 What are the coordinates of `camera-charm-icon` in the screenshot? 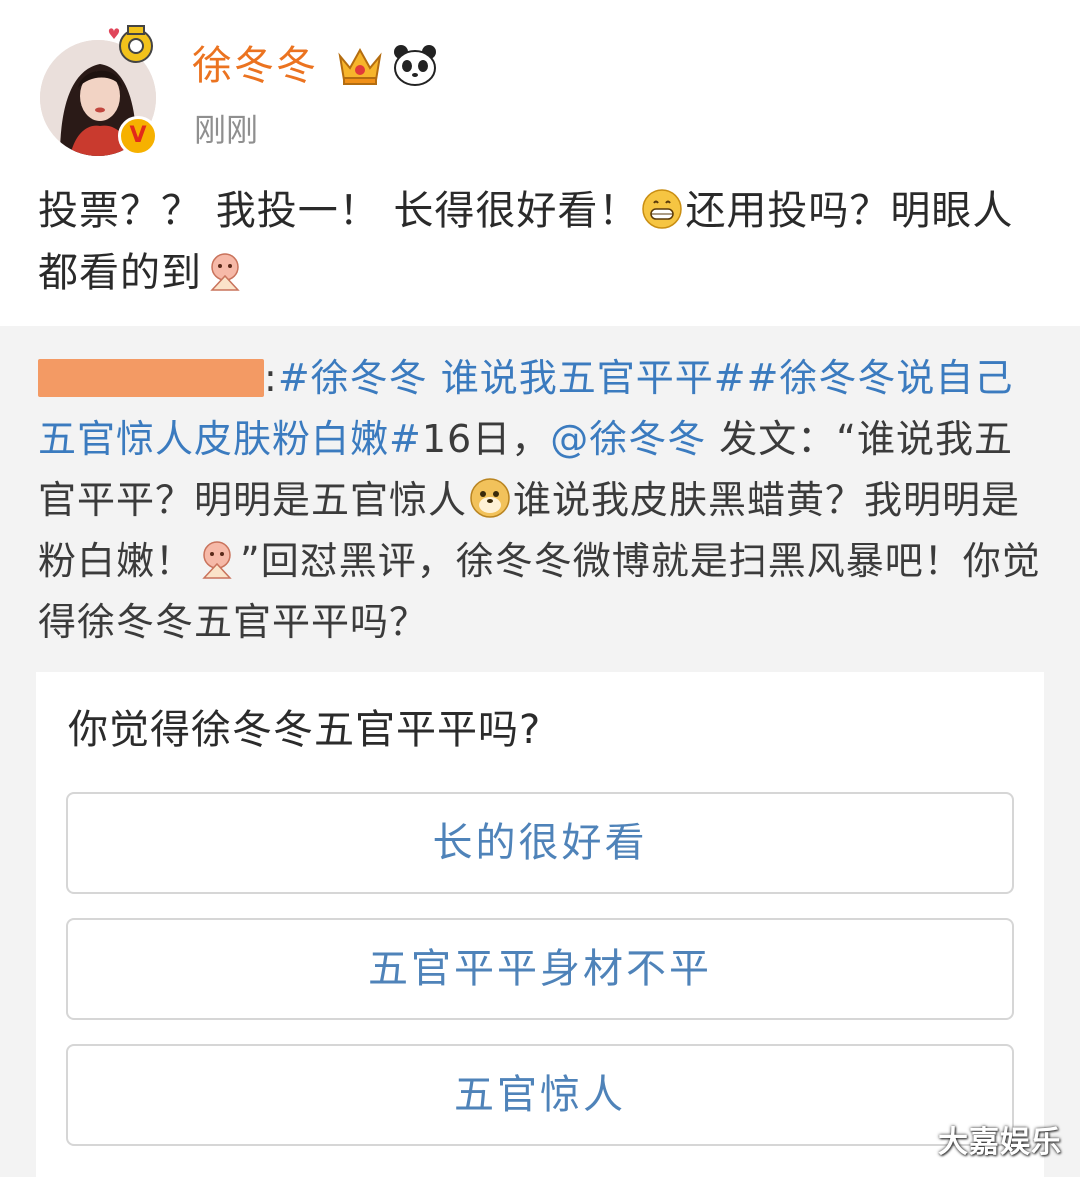 It's located at (130, 44).